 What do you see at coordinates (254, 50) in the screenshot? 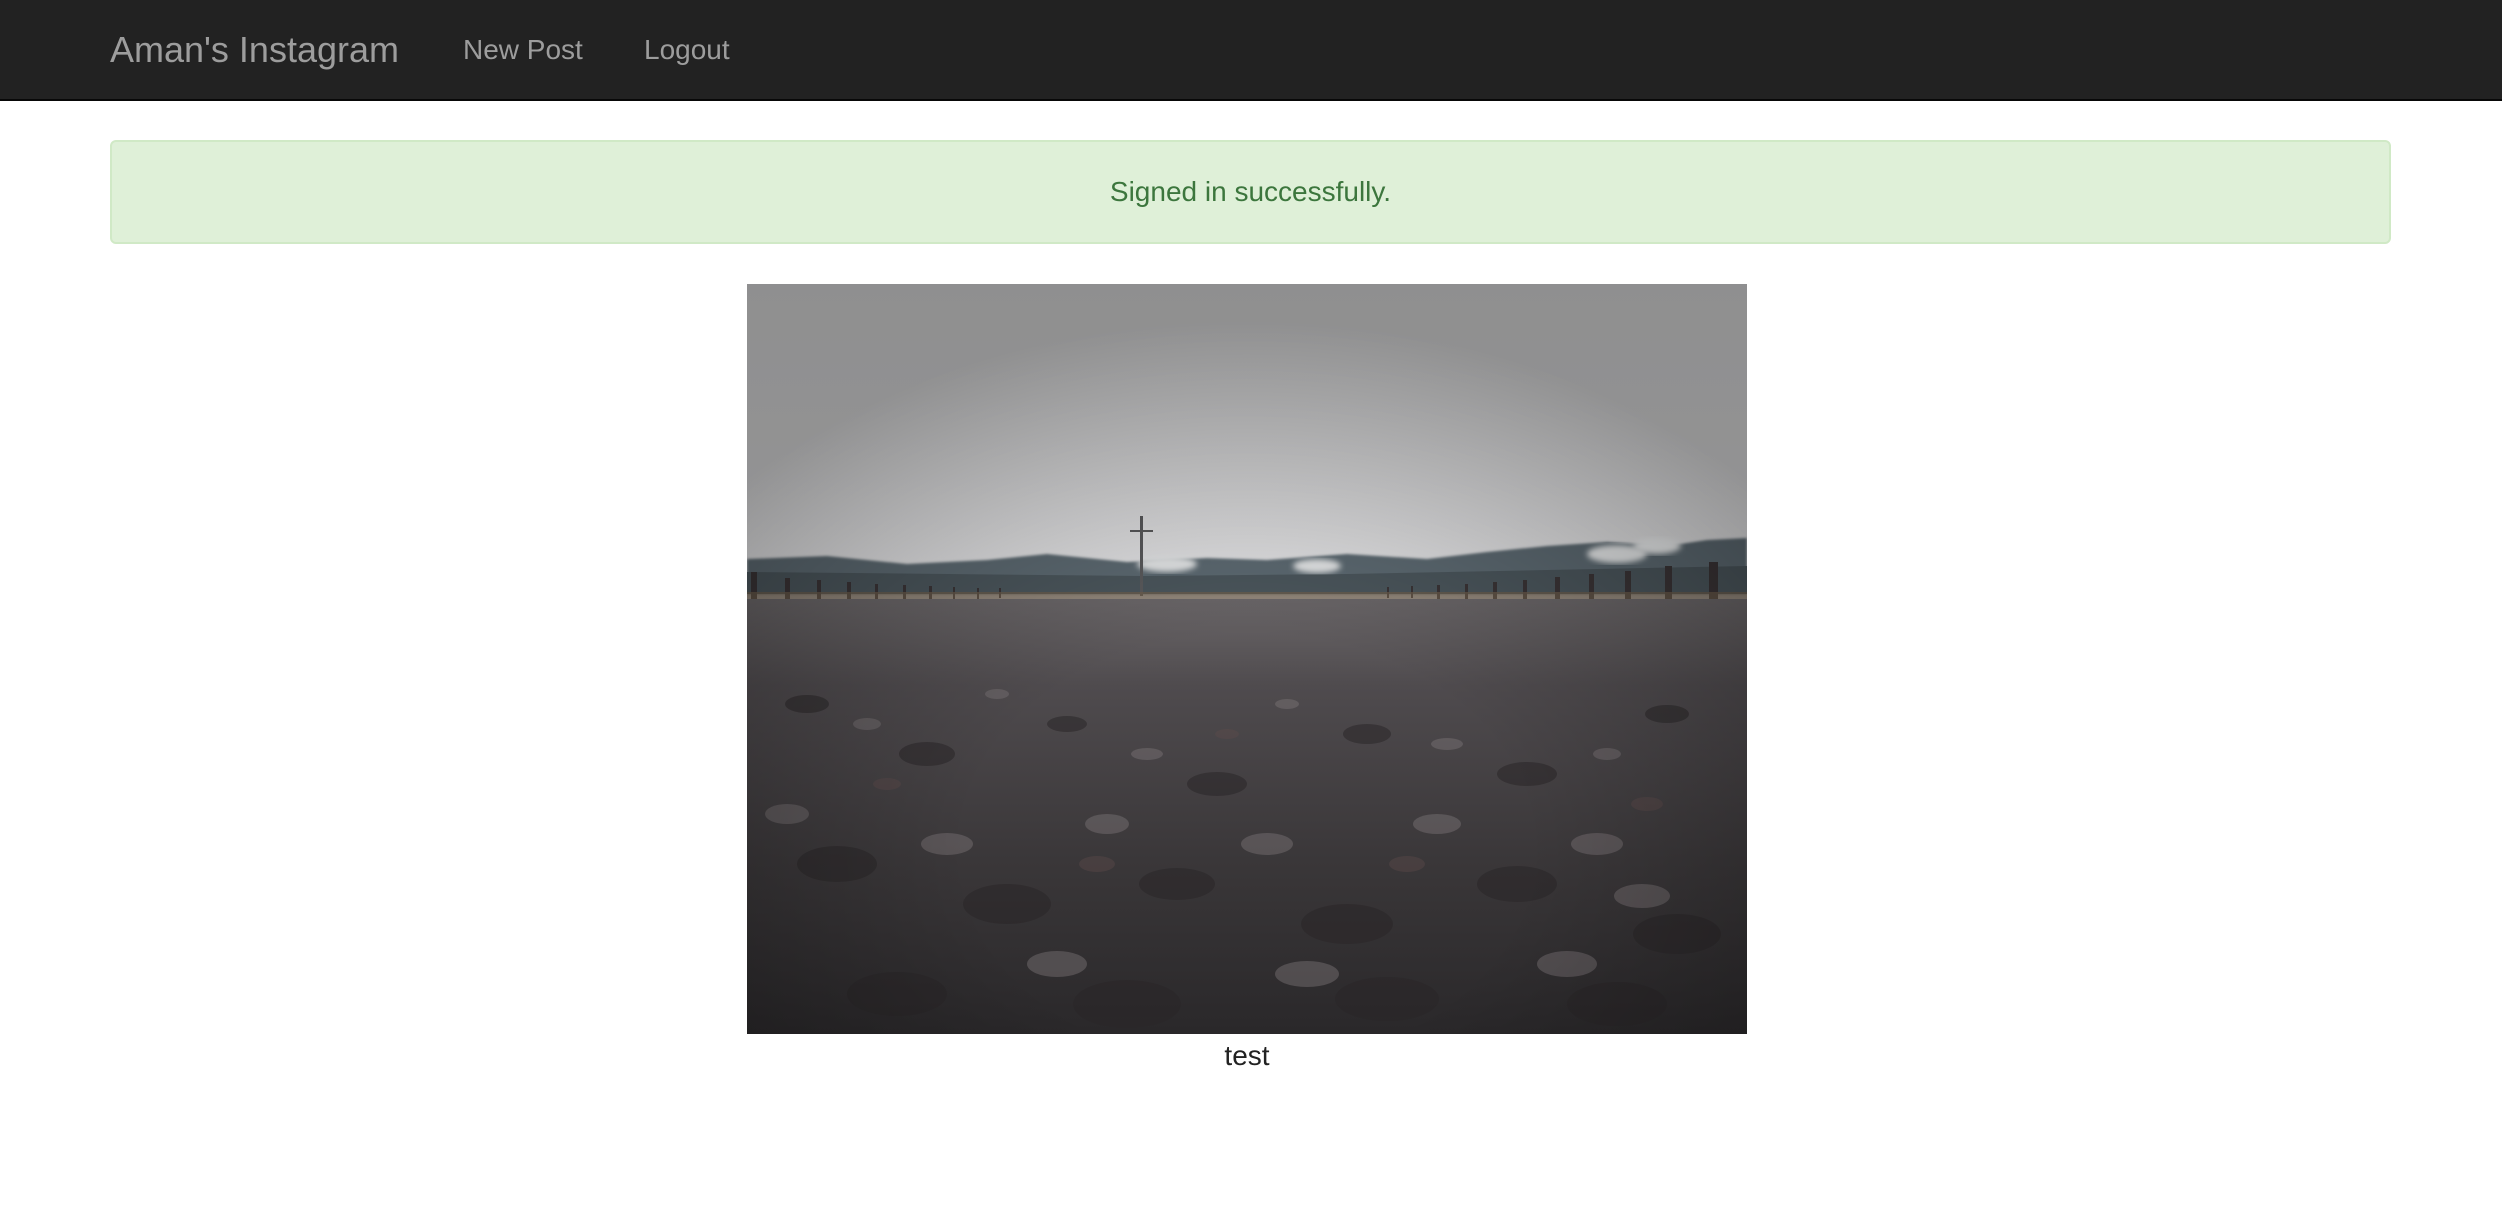
I see `brand-link: Aman's Instagram` at bounding box center [254, 50].